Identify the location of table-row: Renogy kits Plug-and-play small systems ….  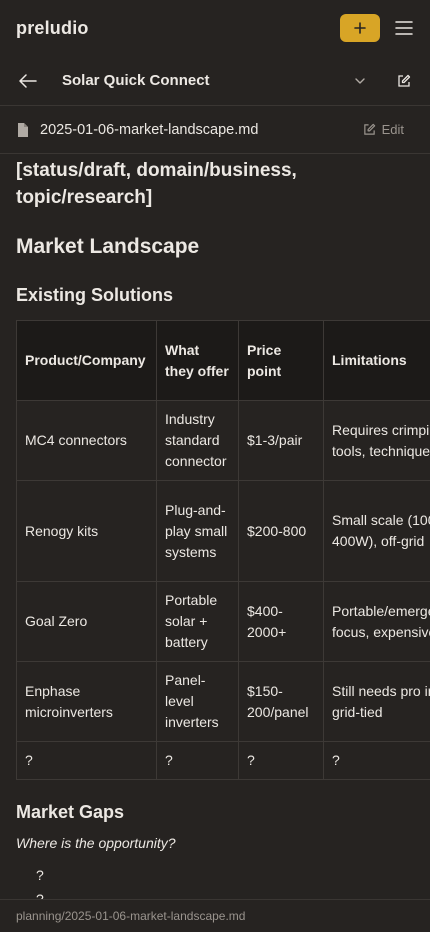
(223, 531).